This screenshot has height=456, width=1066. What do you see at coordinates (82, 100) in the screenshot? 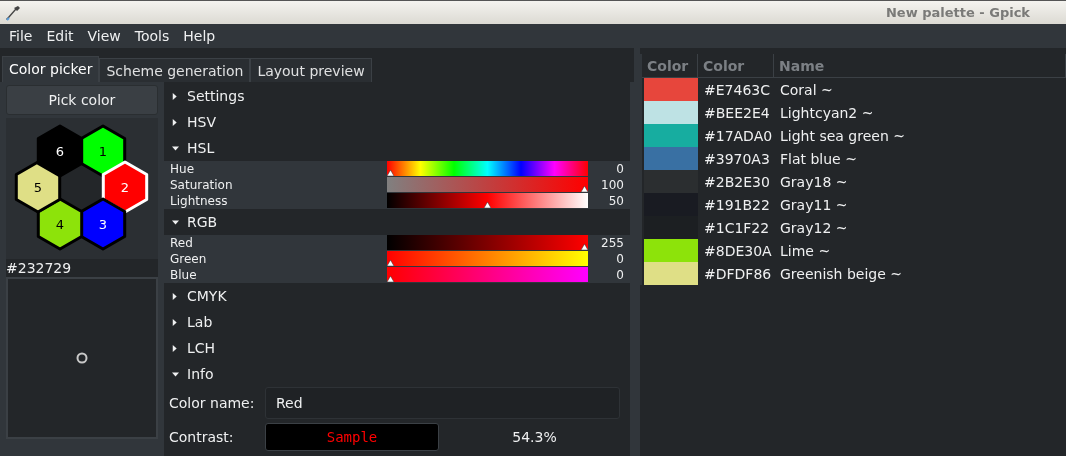
I see `pick-color-button: Pick color` at bounding box center [82, 100].